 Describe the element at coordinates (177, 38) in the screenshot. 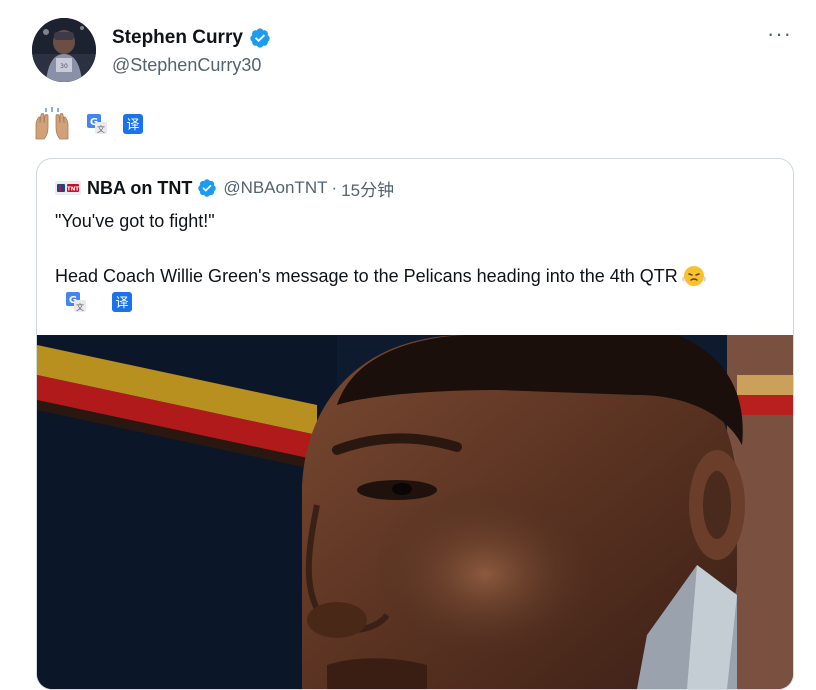

I see `author-display-name: Stephen Curry` at that location.